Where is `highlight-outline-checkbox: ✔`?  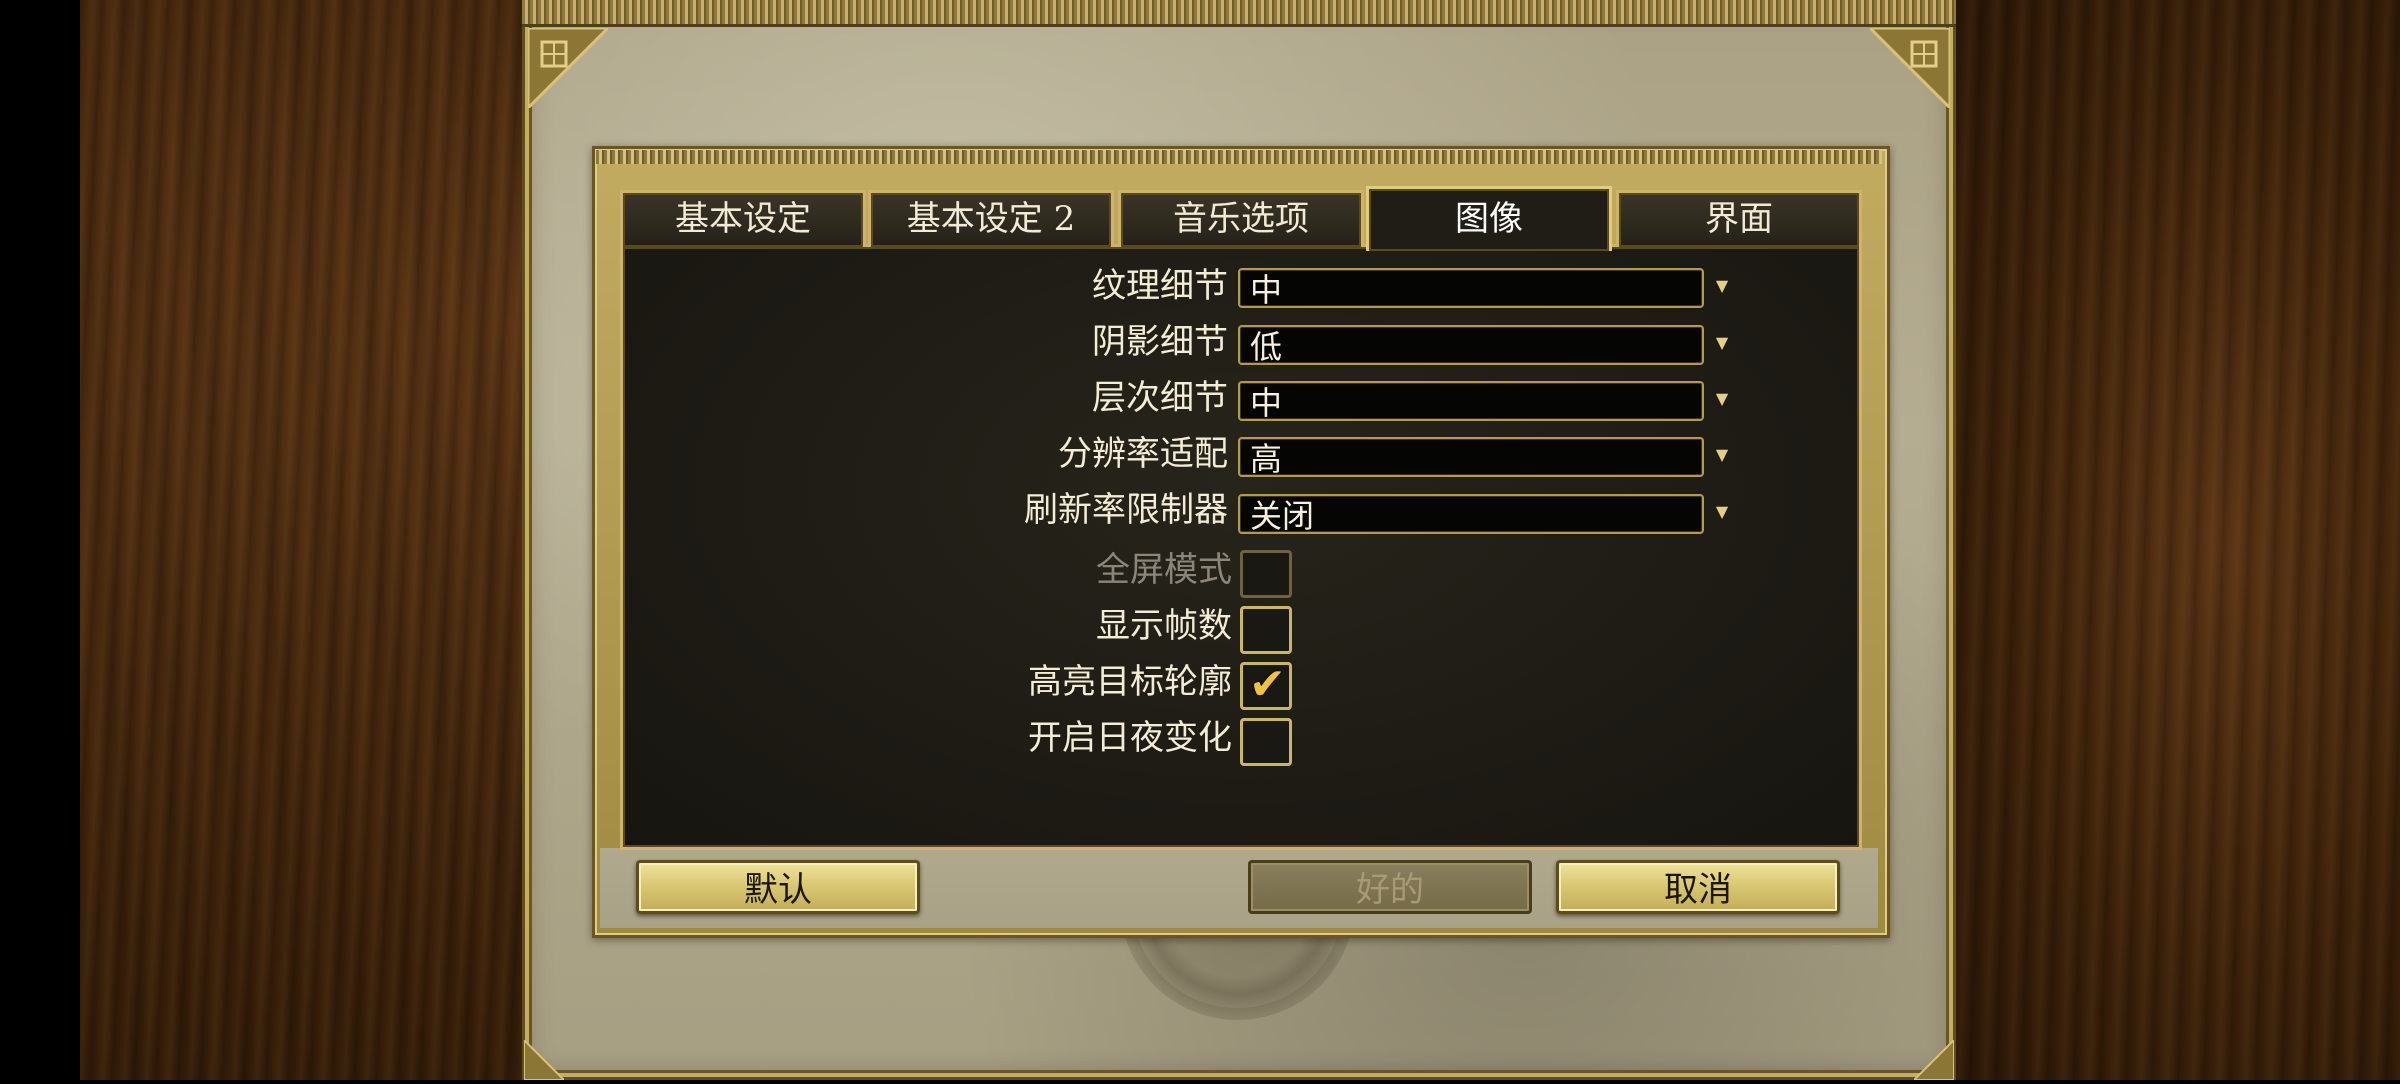 highlight-outline-checkbox: ✔ is located at coordinates (1266, 684).